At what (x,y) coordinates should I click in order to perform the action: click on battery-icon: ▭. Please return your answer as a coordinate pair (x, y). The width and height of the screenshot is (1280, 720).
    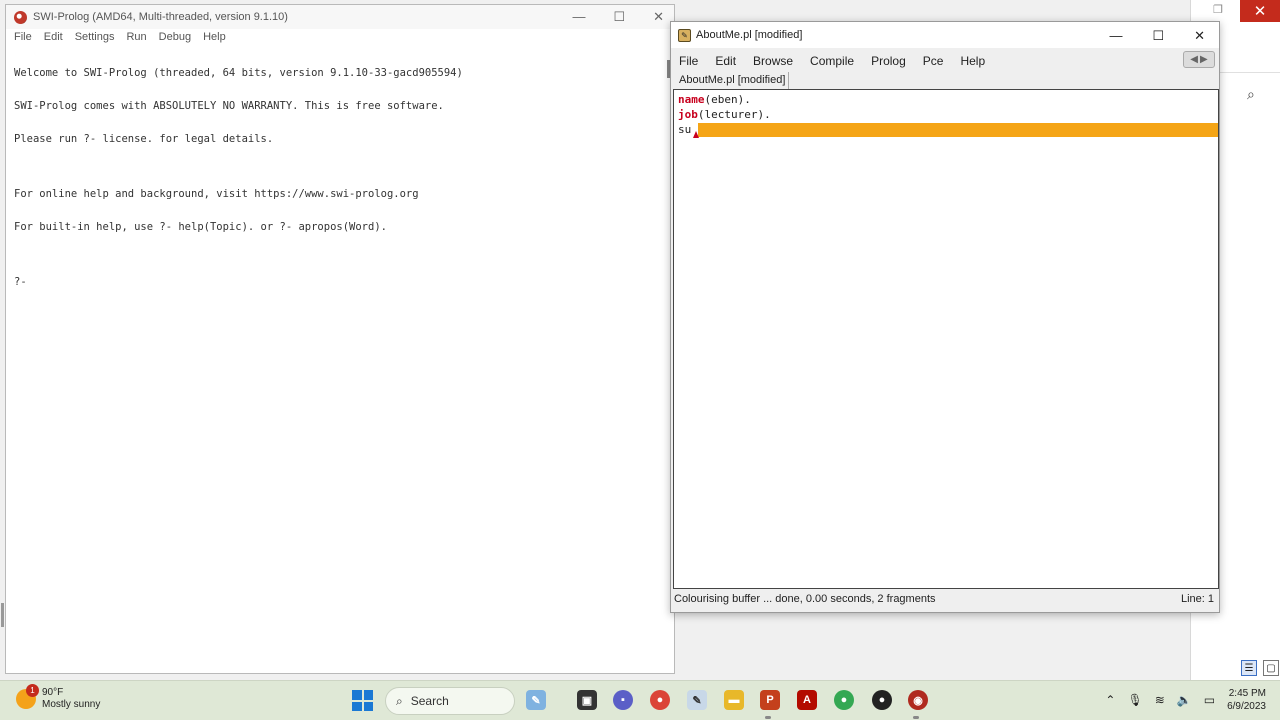
    Looking at the image, I should click on (1209, 700).